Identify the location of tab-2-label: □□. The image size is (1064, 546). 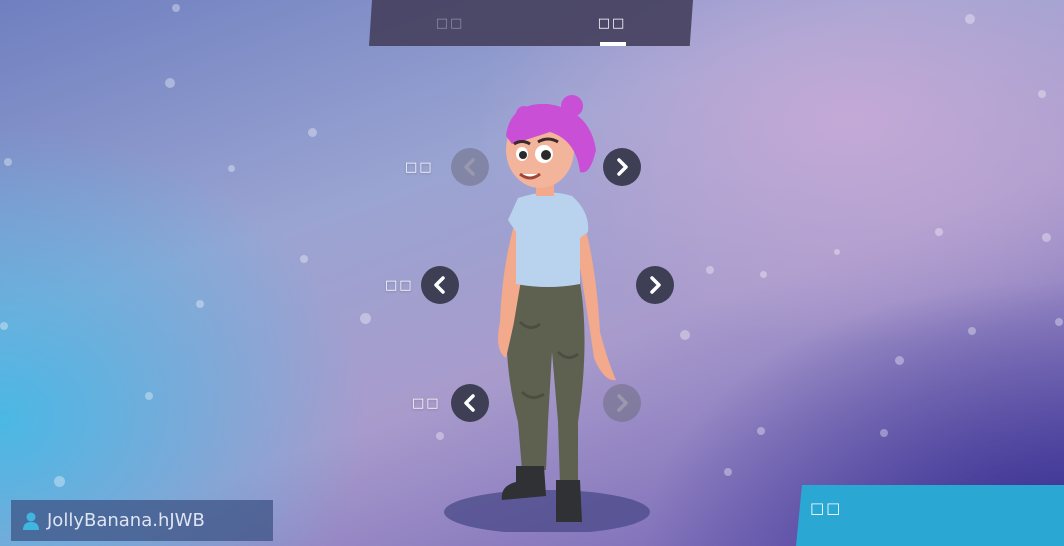
(612, 23).